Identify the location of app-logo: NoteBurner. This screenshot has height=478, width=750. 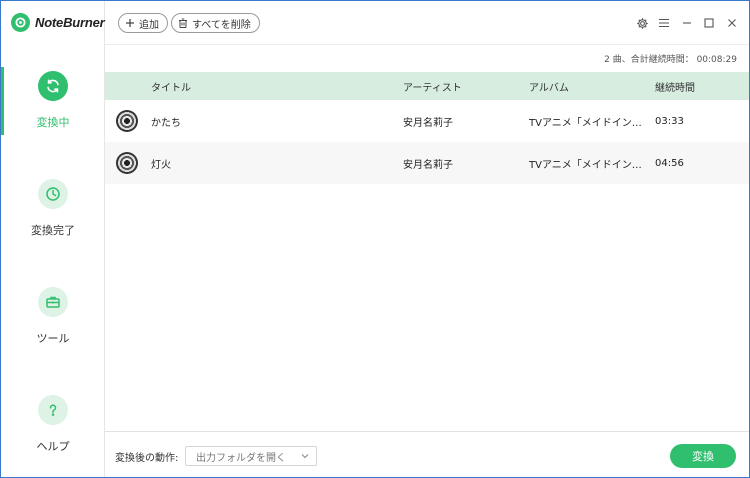
(58, 22).